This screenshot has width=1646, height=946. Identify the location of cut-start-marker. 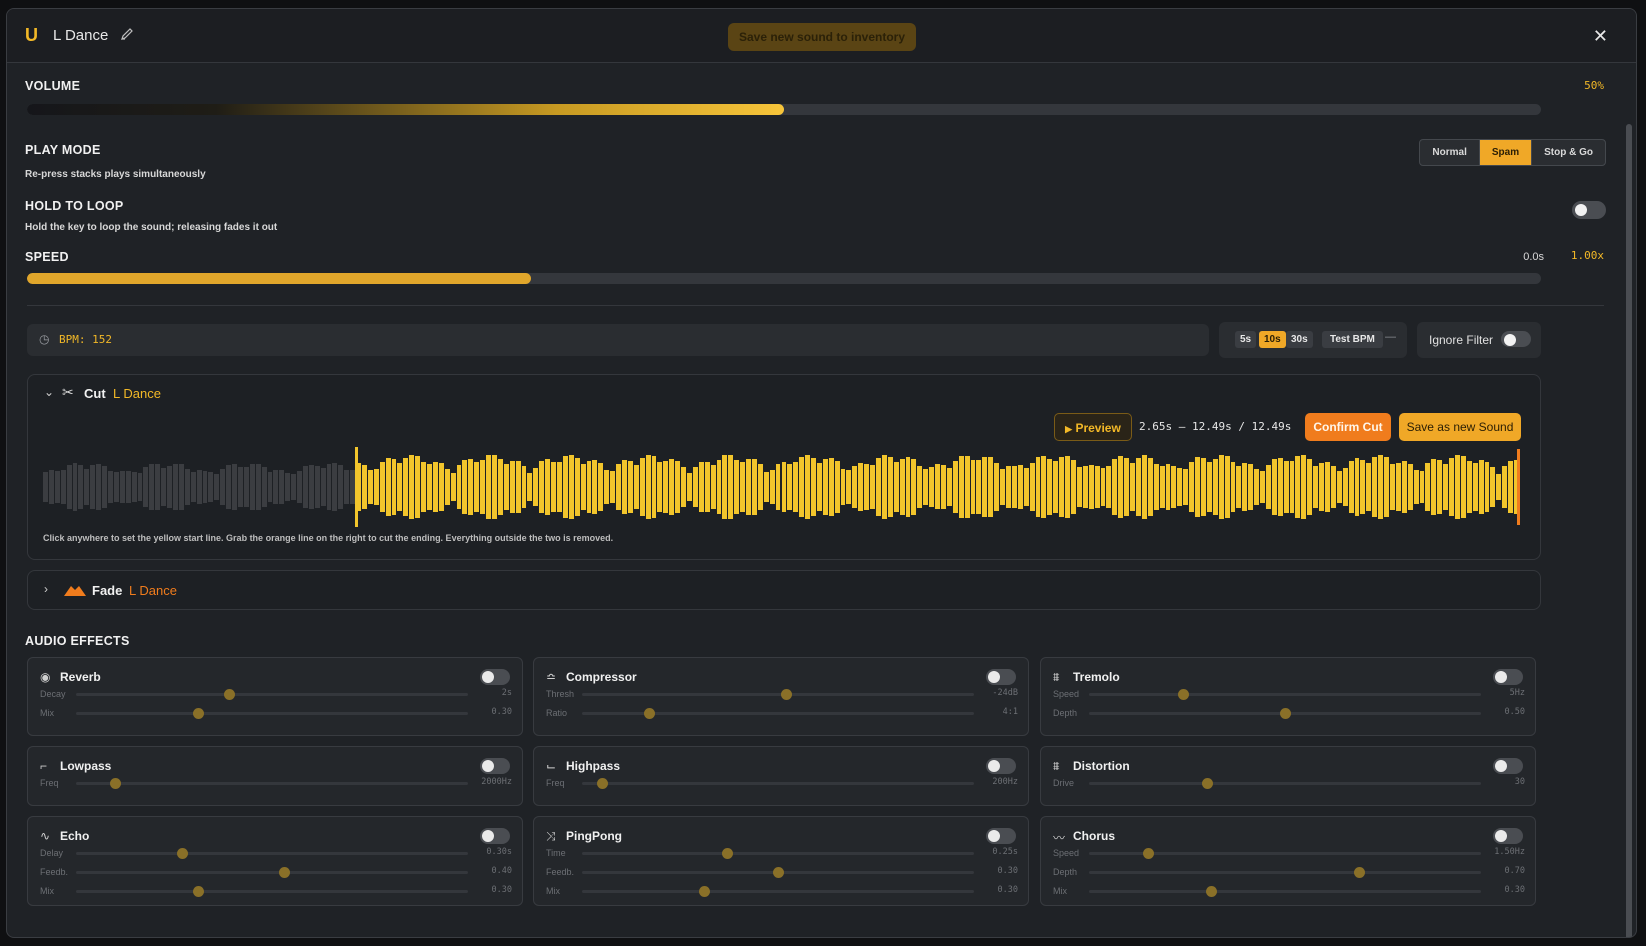
(357, 487).